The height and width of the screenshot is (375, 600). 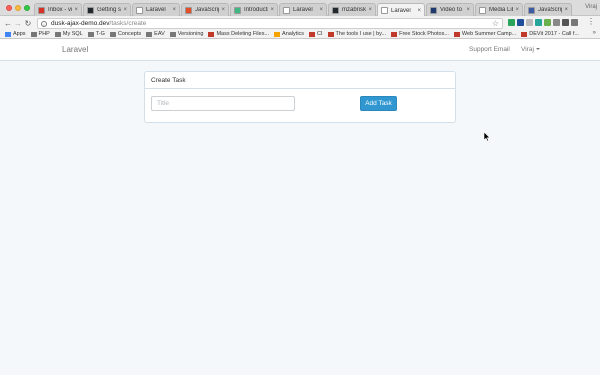 I want to click on add-task-button: Add Task, so click(x=378, y=103).